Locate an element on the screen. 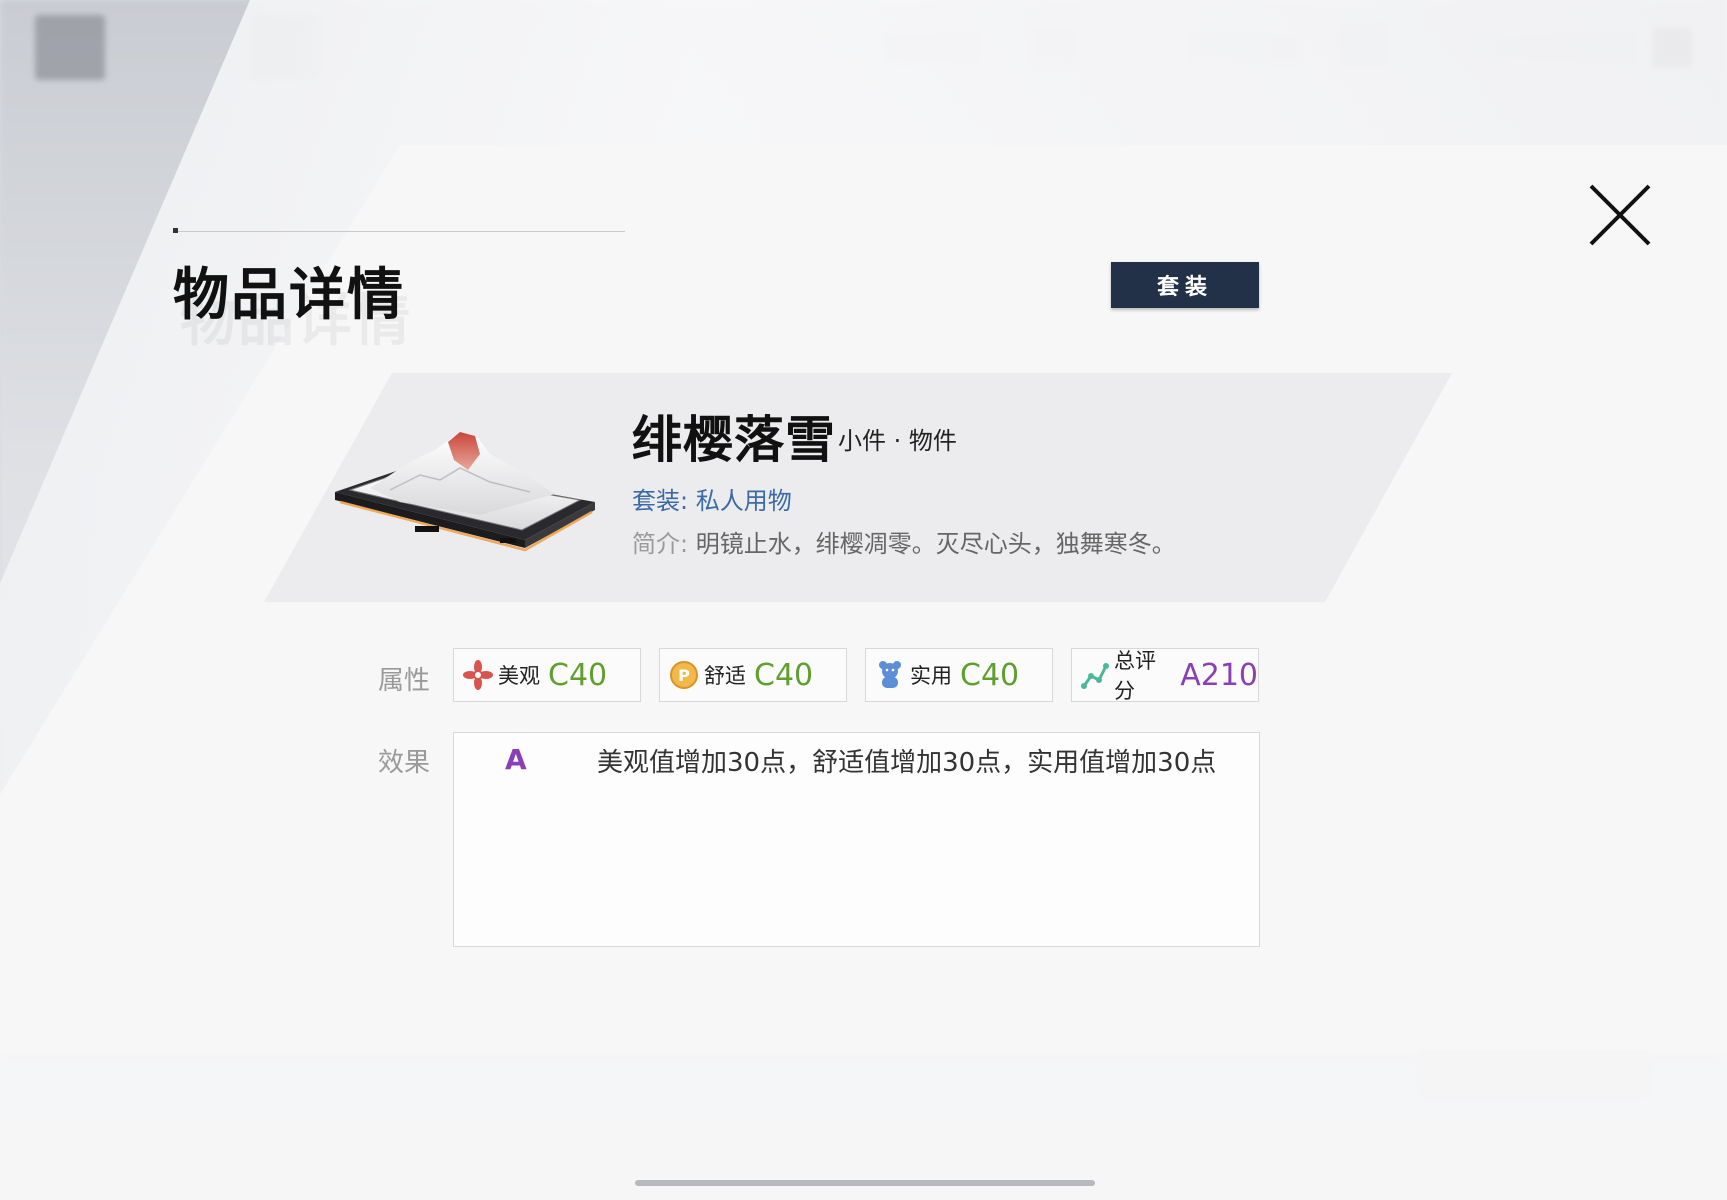 Image resolution: width=1727 pixels, height=1200 pixels. chart-icon is located at coordinates (1095, 675).